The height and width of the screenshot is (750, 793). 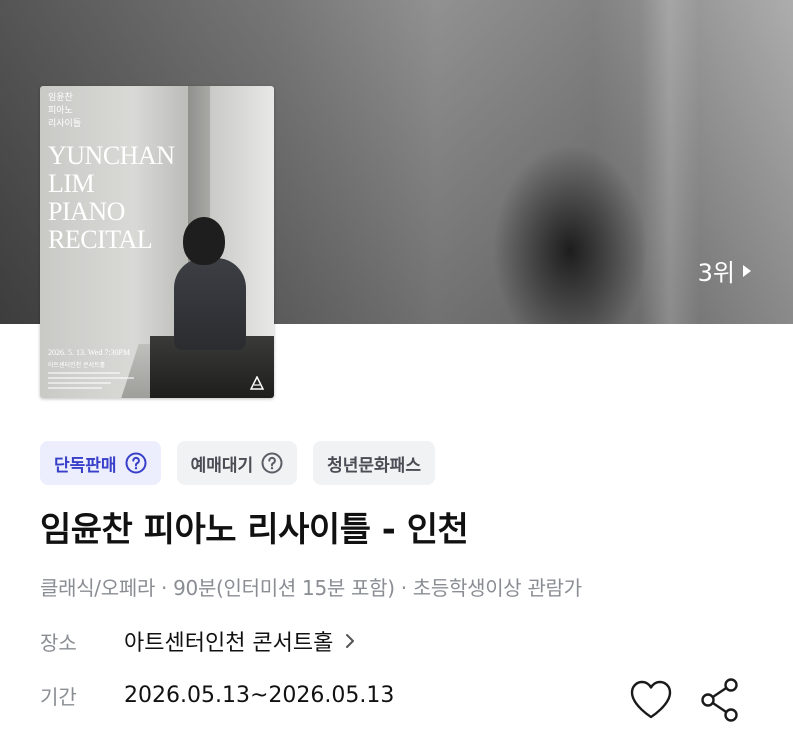 I want to click on ranking-label: 3위, so click(x=716, y=273).